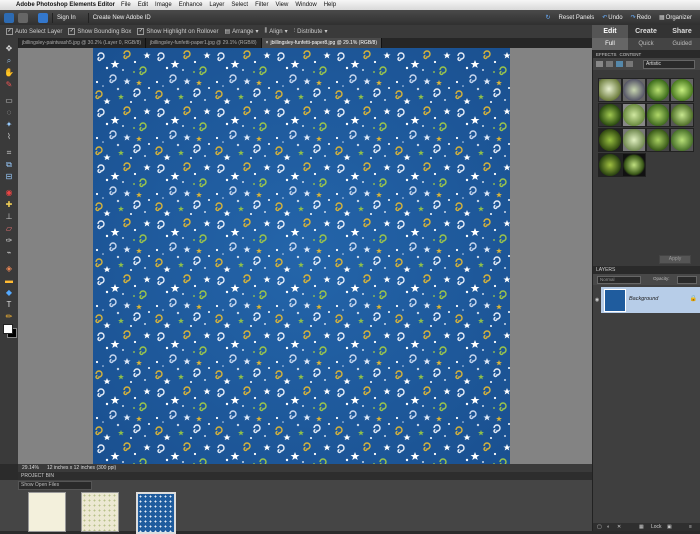 This screenshot has width=700, height=534. I want to click on delete-layer-icon: ✕, so click(619, 527).